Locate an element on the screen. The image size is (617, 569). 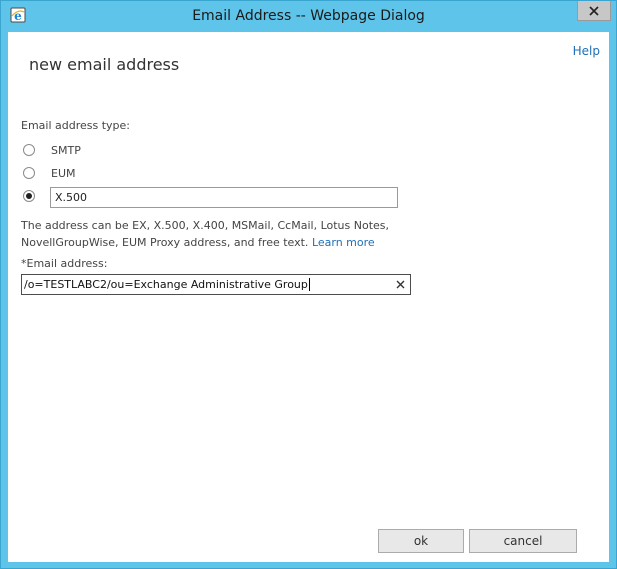
radio-selected-dot is located at coordinates (29, 196).